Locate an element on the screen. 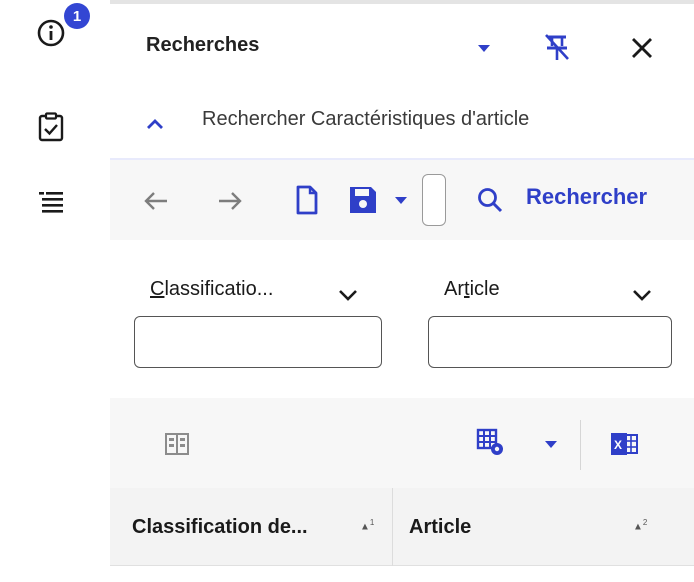 This screenshot has width=694, height=582. search-section-header: Rechercher Caractéristiques d'article is located at coordinates (402, 123).